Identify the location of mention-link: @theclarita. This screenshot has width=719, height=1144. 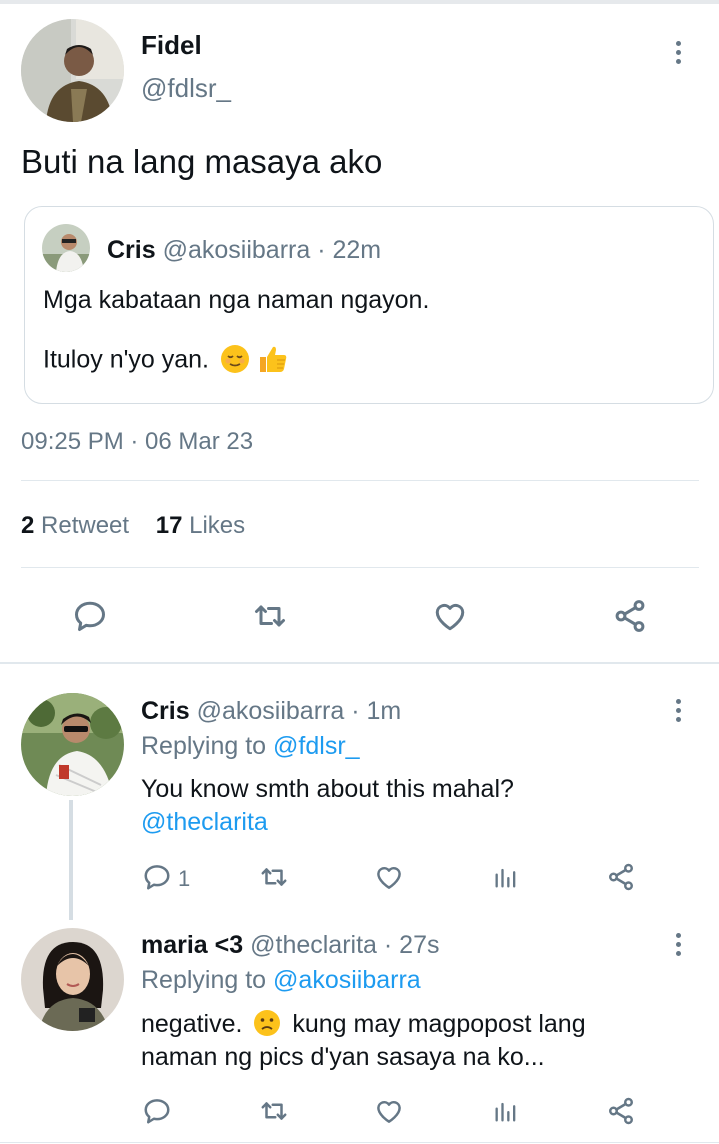
(204, 822).